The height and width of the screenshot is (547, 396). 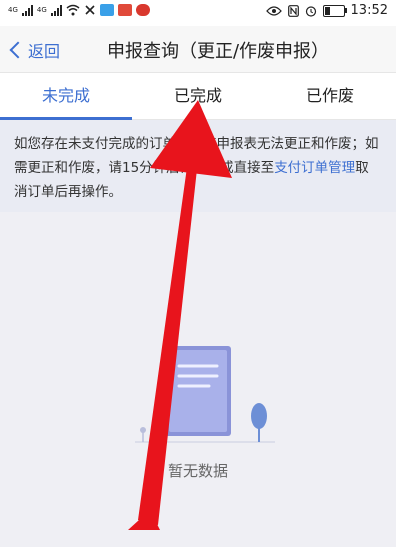 What do you see at coordinates (66, 96) in the screenshot?
I see `tab-incomplete: 未完成` at bounding box center [66, 96].